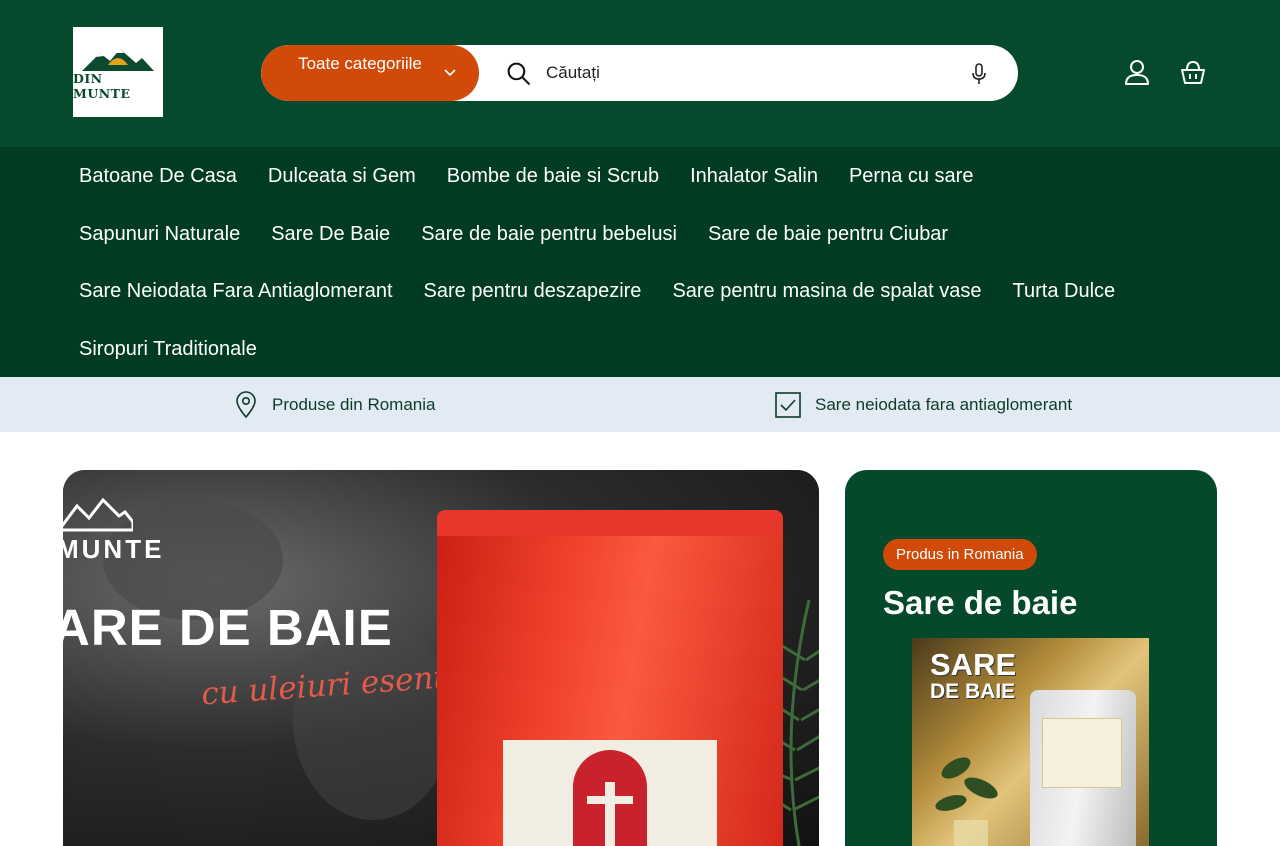 The width and height of the screenshot is (1280, 846). Describe the element at coordinates (159, 234) in the screenshot. I see `nav-item-sapunuri-naturale: Sapunuri Naturale` at that location.